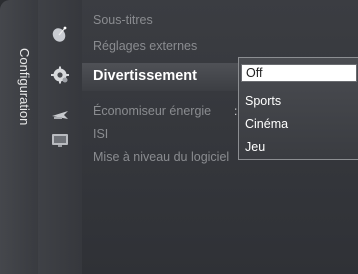  What do you see at coordinates (255, 147) in the screenshot?
I see `option-jeu: Jeu` at bounding box center [255, 147].